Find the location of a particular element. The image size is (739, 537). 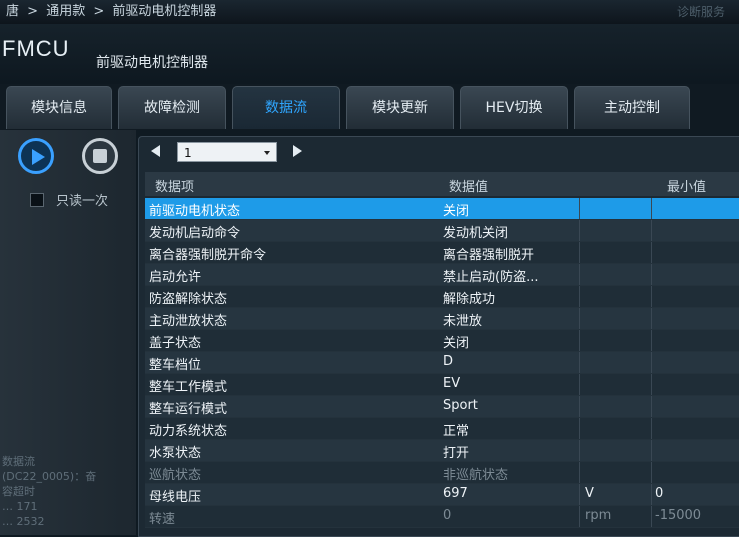

module-full-name: 前驱动电机控制器 is located at coordinates (152, 63).